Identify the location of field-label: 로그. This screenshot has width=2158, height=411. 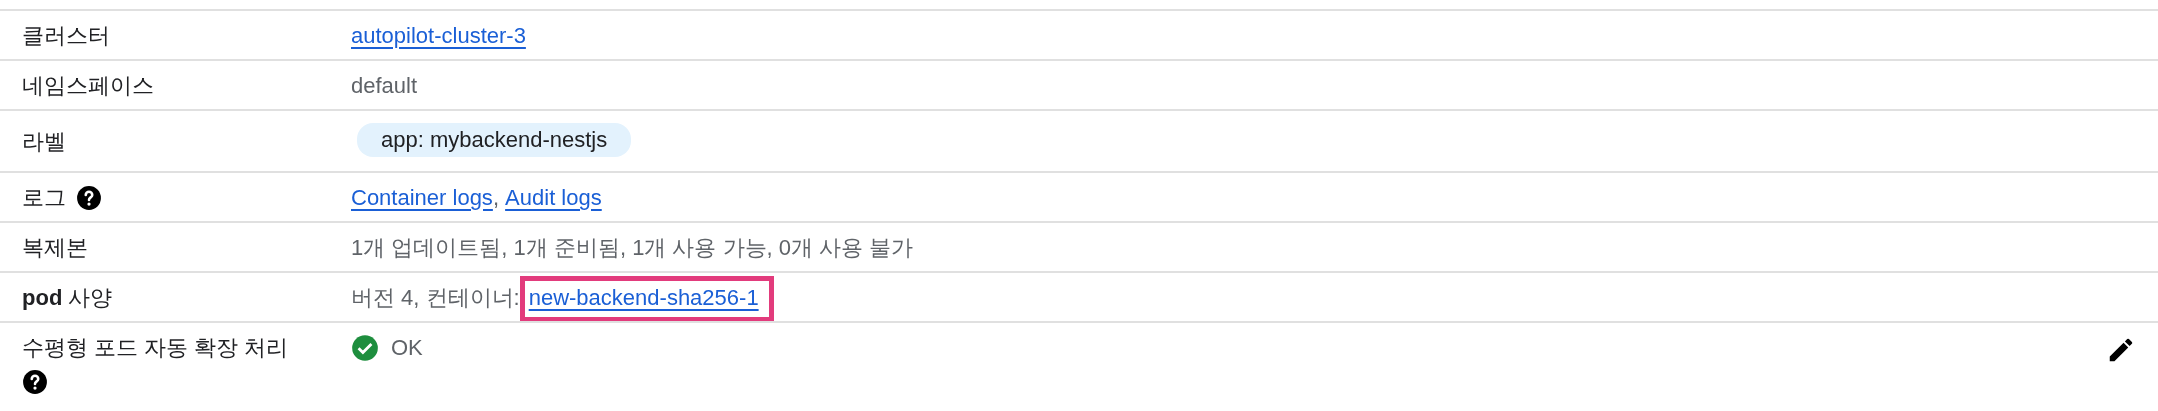
(44, 198).